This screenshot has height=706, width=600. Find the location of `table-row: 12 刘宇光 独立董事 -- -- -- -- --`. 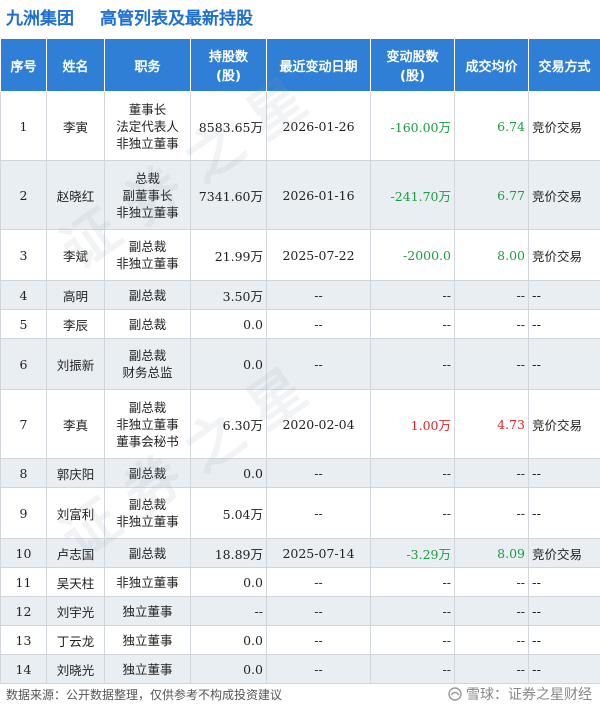

table-row: 12 刘宇光 独立董事 -- -- -- -- -- is located at coordinates (300, 611).